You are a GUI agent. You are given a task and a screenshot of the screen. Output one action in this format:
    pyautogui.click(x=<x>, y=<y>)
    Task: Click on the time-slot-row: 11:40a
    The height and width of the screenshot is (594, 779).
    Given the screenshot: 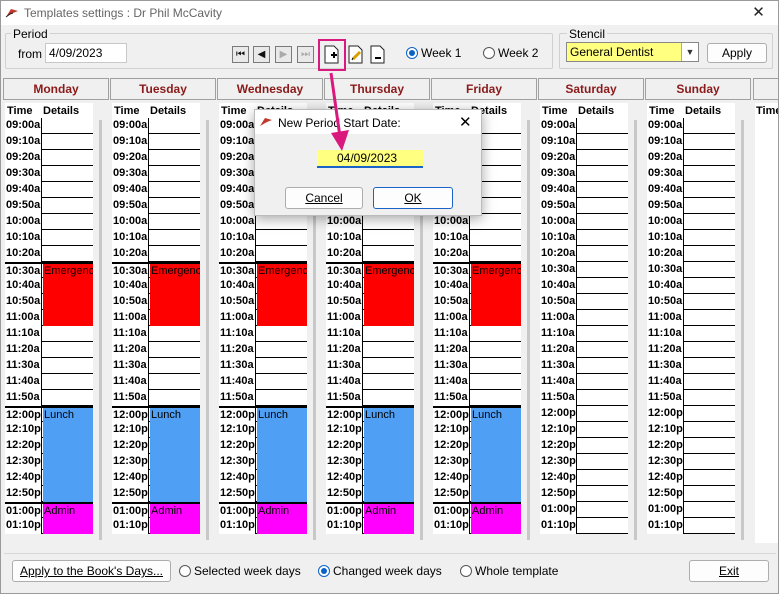 What is the action you would take?
    pyautogui.click(x=477, y=382)
    